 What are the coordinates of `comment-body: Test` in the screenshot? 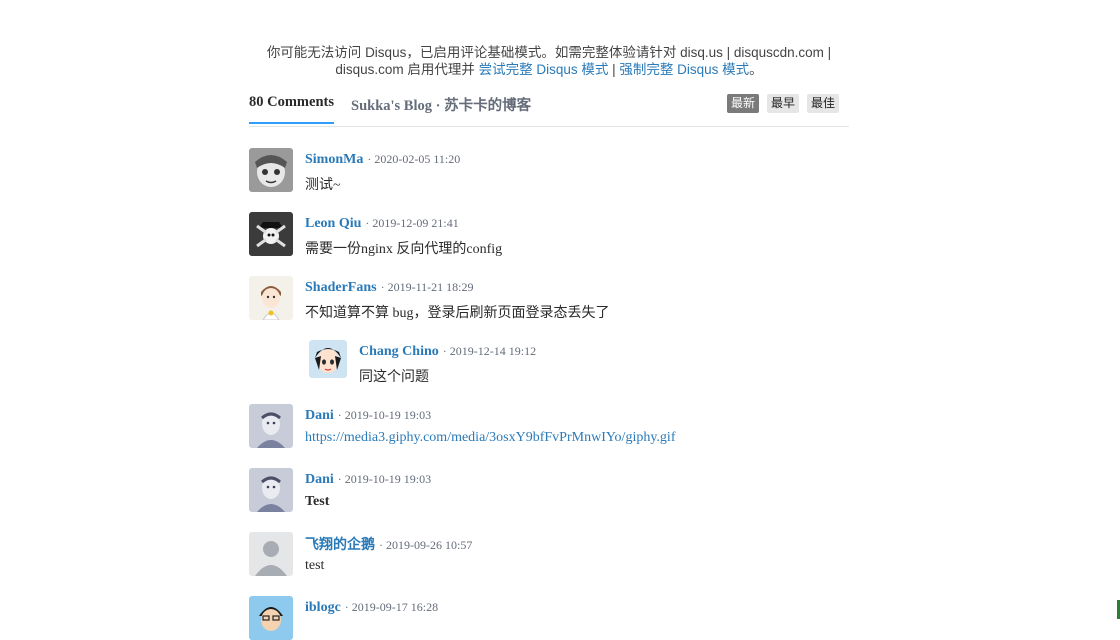 It's located at (317, 501).